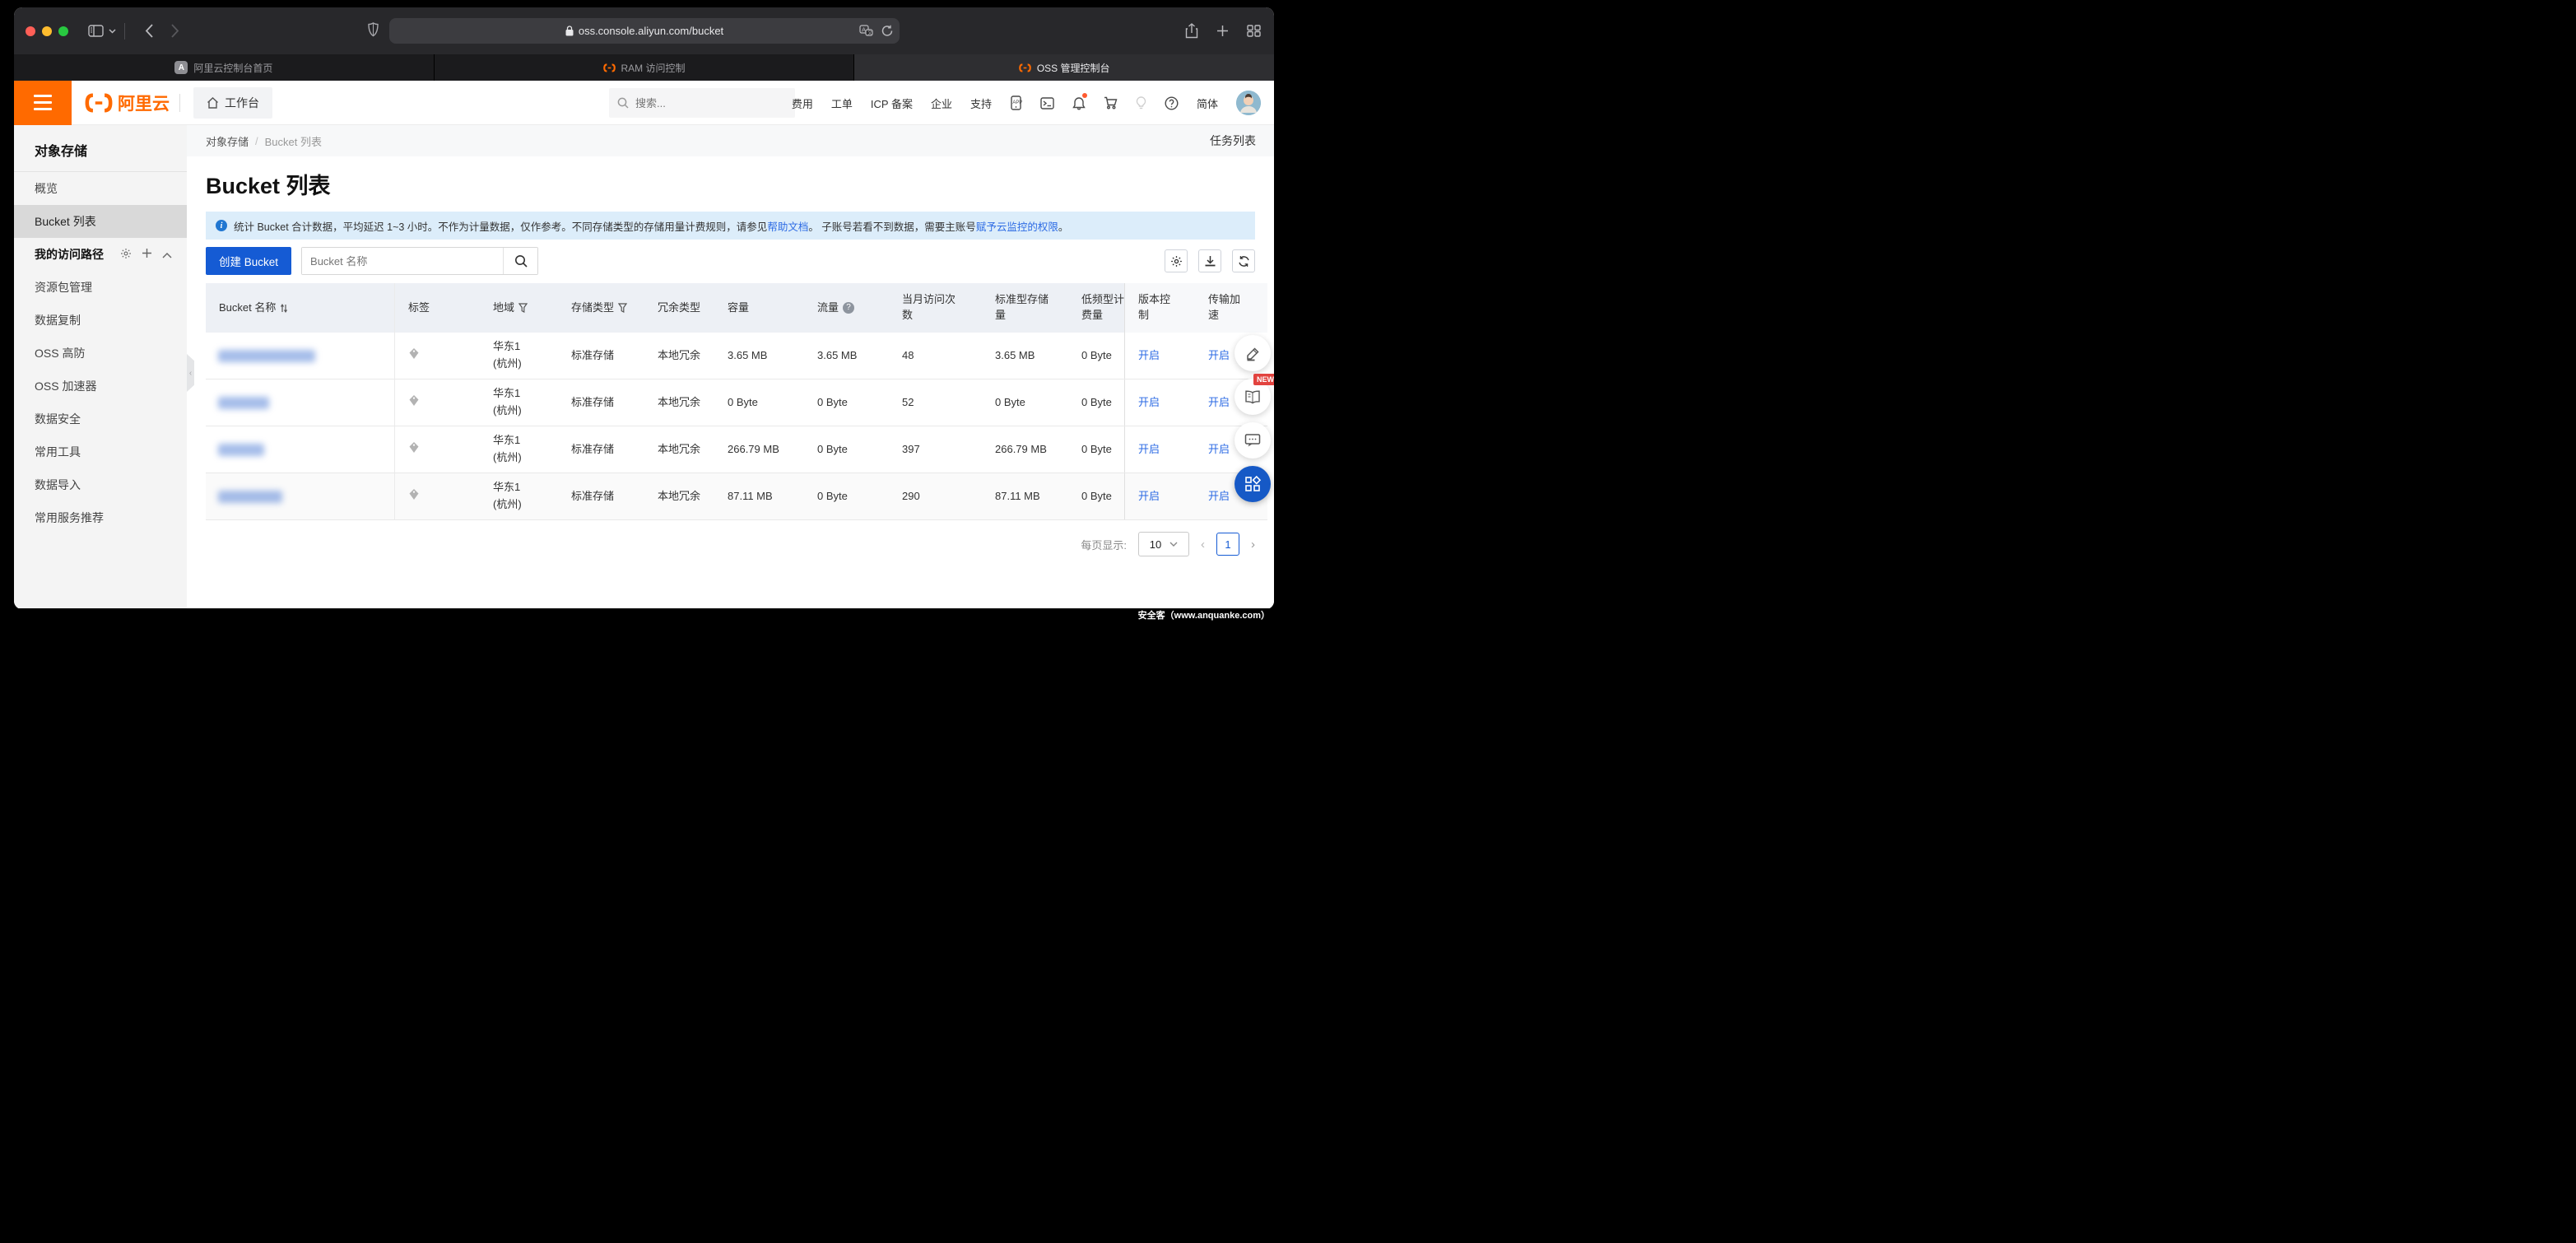 This screenshot has height=1243, width=2576. I want to click on column-settings-button, so click(1176, 260).